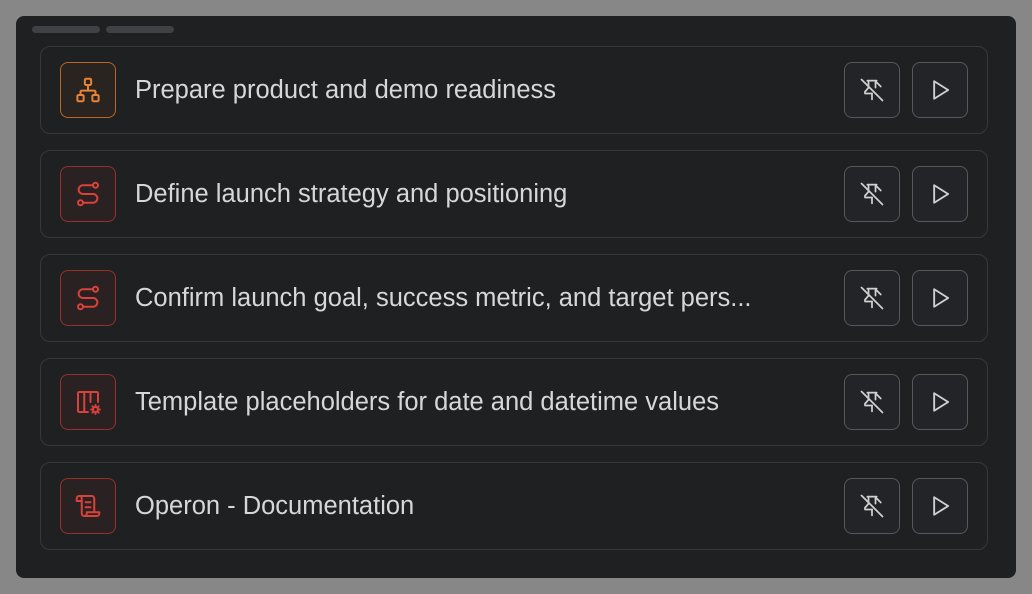 The image size is (1032, 594). Describe the element at coordinates (346, 90) in the screenshot. I see `item-title: Prepare product and demo readiness` at that location.